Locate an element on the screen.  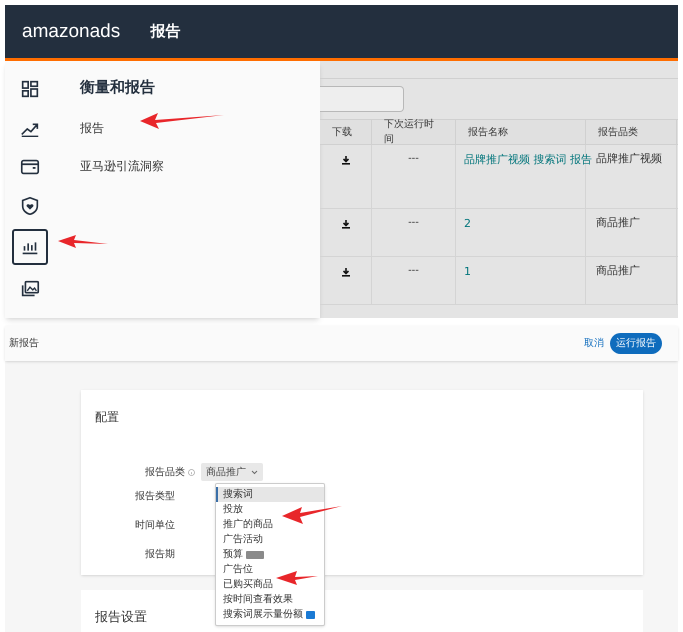
category-select: 商品推广 is located at coordinates (232, 472).